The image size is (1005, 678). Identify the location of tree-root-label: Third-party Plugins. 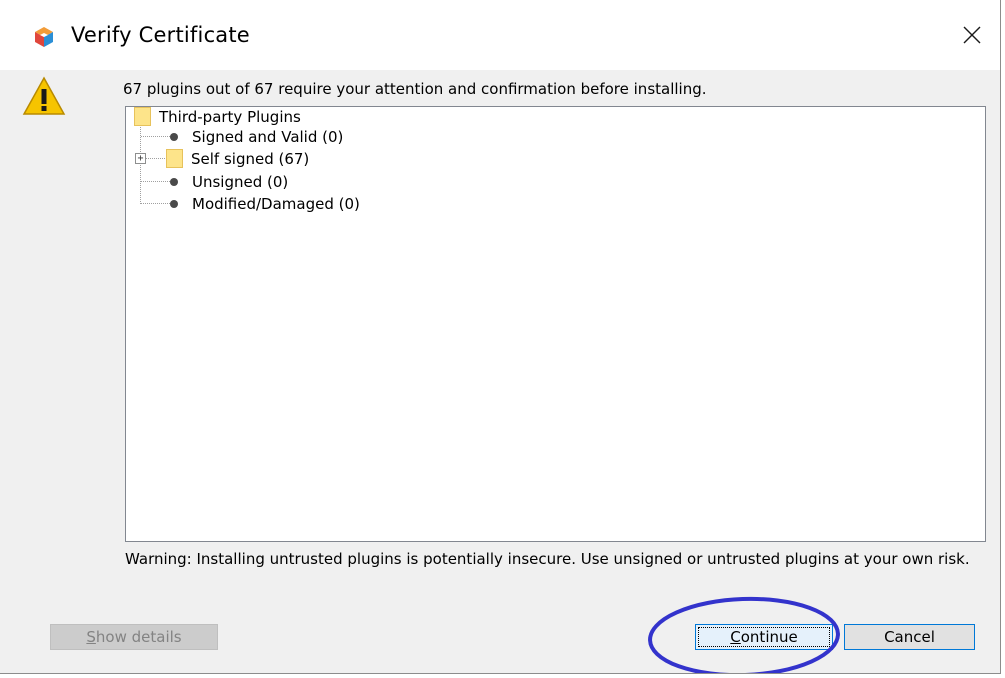
(230, 116).